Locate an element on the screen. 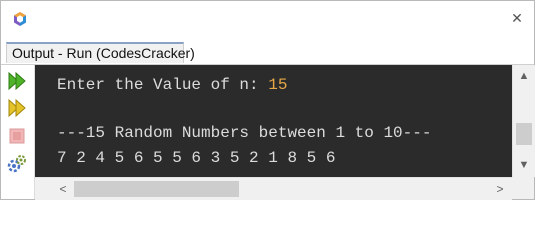 The image size is (535, 240). scrollbar-corner is located at coordinates (523, 188).